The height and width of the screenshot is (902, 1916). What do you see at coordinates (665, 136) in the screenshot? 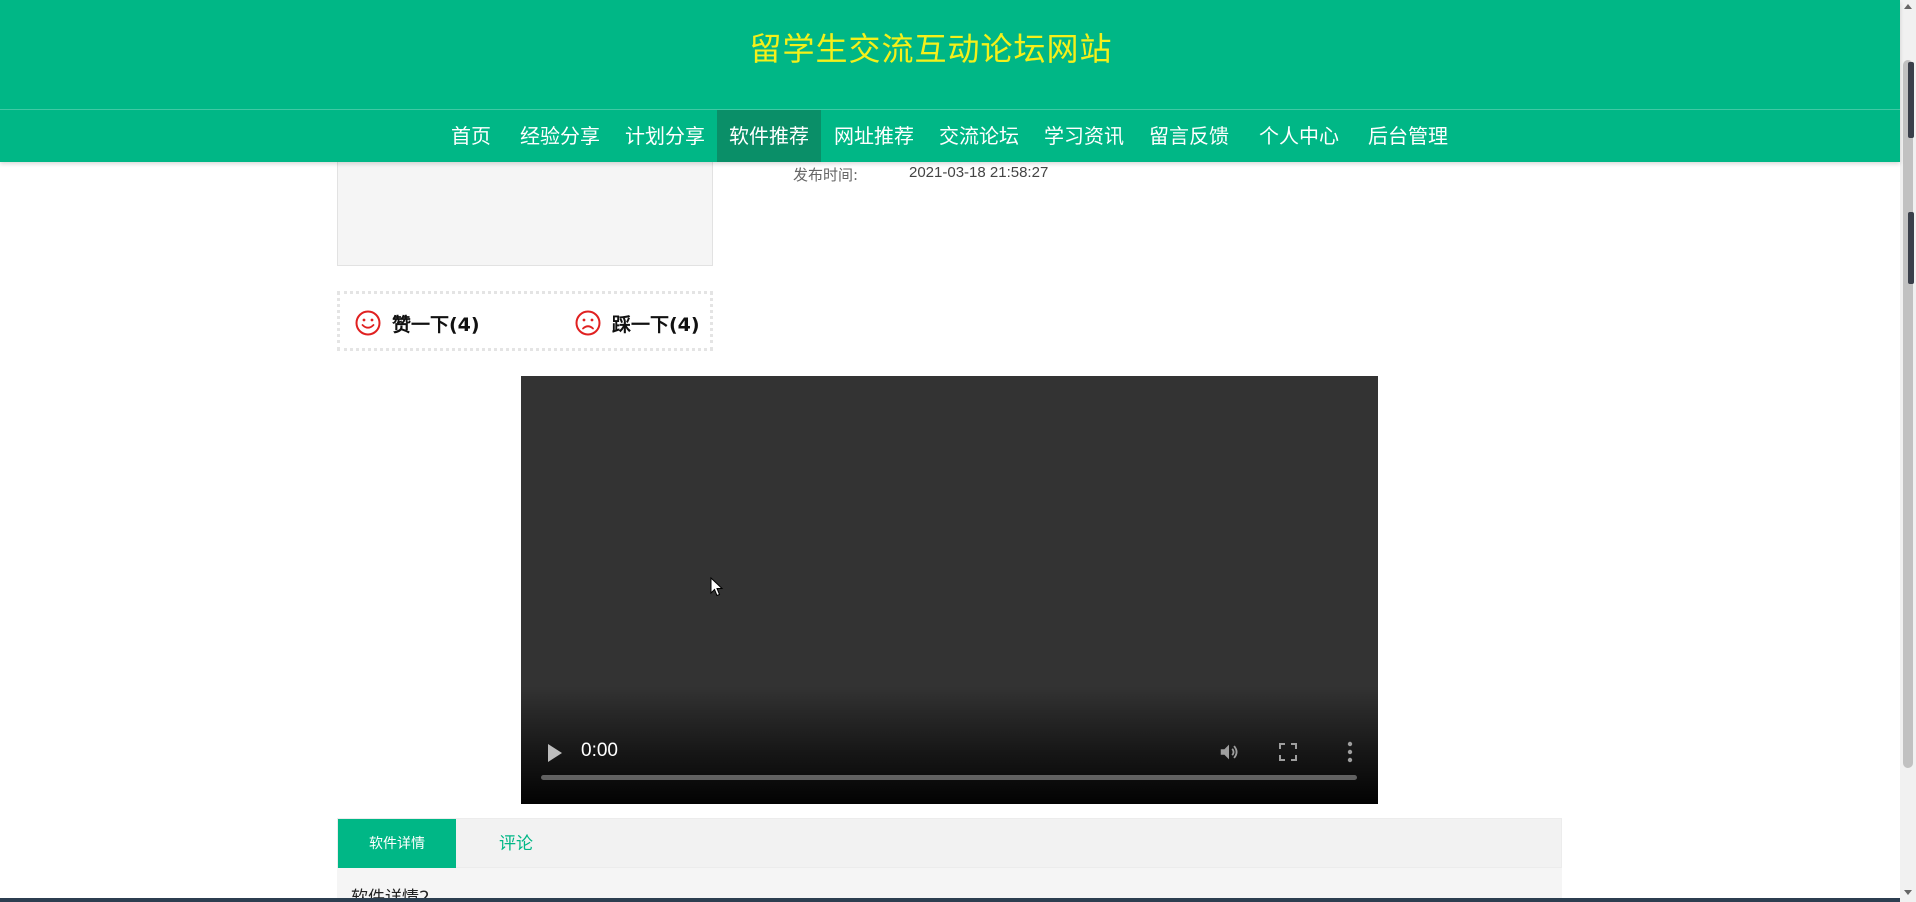
I see `nav-item-plan: 计划分享` at bounding box center [665, 136].